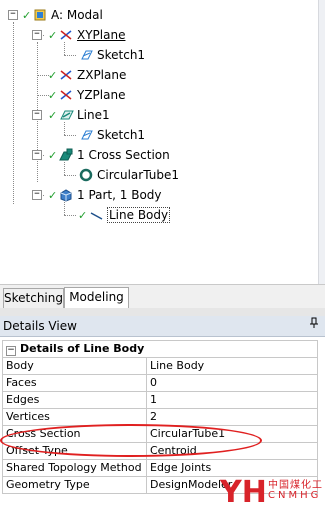  I want to click on table-row: Body Line Body, so click(160, 366).